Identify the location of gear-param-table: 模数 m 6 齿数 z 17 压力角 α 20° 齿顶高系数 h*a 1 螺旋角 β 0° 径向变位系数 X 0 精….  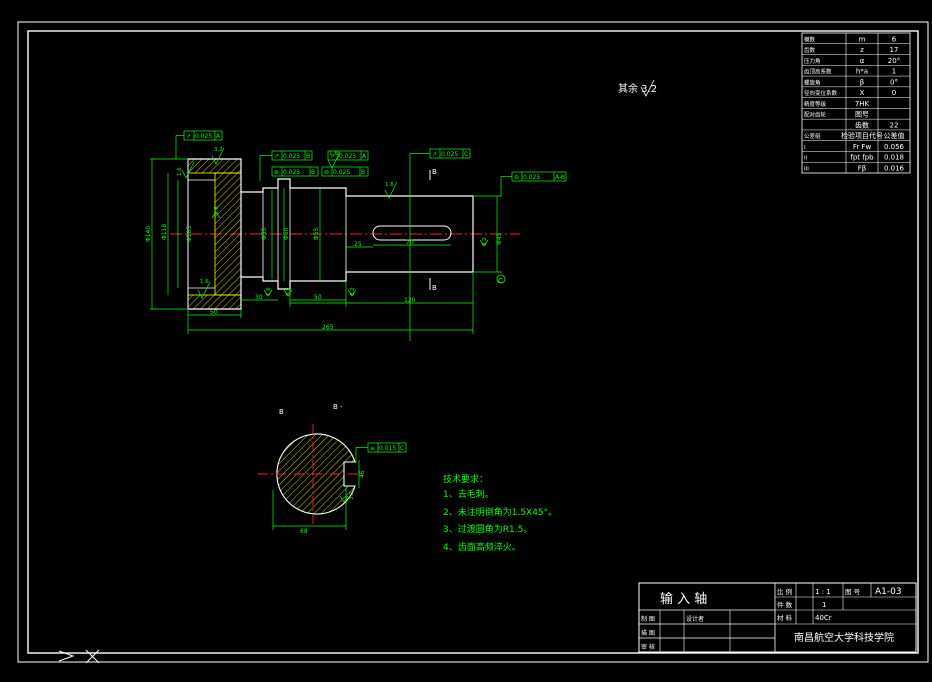
(856, 103).